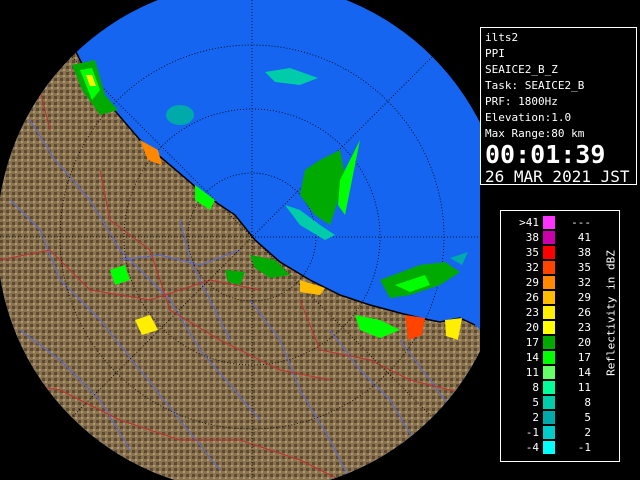 This screenshot has width=640, height=480. Describe the element at coordinates (532, 282) in the screenshot. I see `legend-lower-bound: 29` at that location.